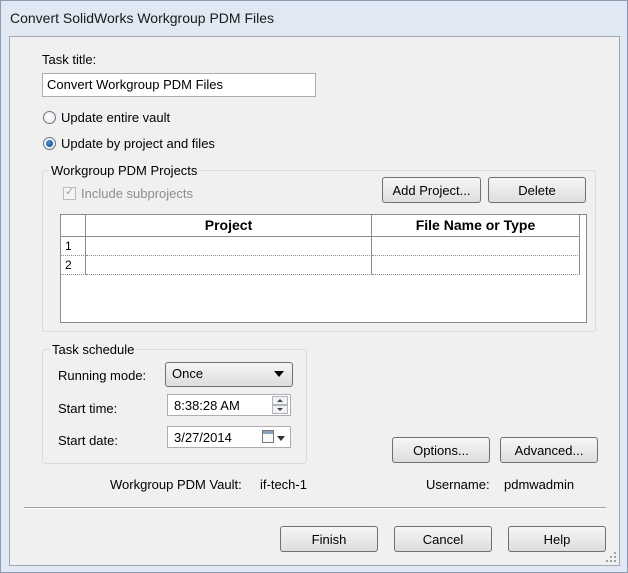 This screenshot has height=573, width=628. Describe the element at coordinates (283, 484) in the screenshot. I see `vault-value: if-tech-1` at that location.